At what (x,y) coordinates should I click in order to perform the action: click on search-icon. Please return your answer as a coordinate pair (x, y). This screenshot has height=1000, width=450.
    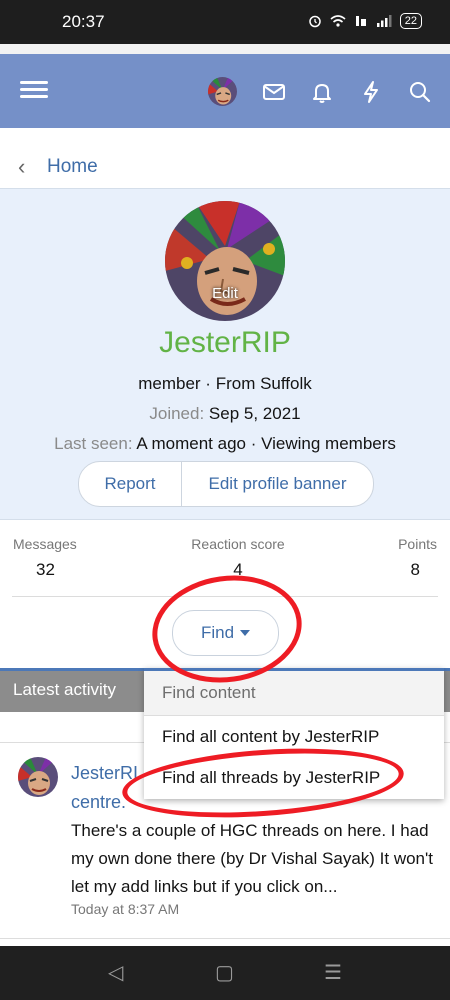
    Looking at the image, I should click on (420, 92).